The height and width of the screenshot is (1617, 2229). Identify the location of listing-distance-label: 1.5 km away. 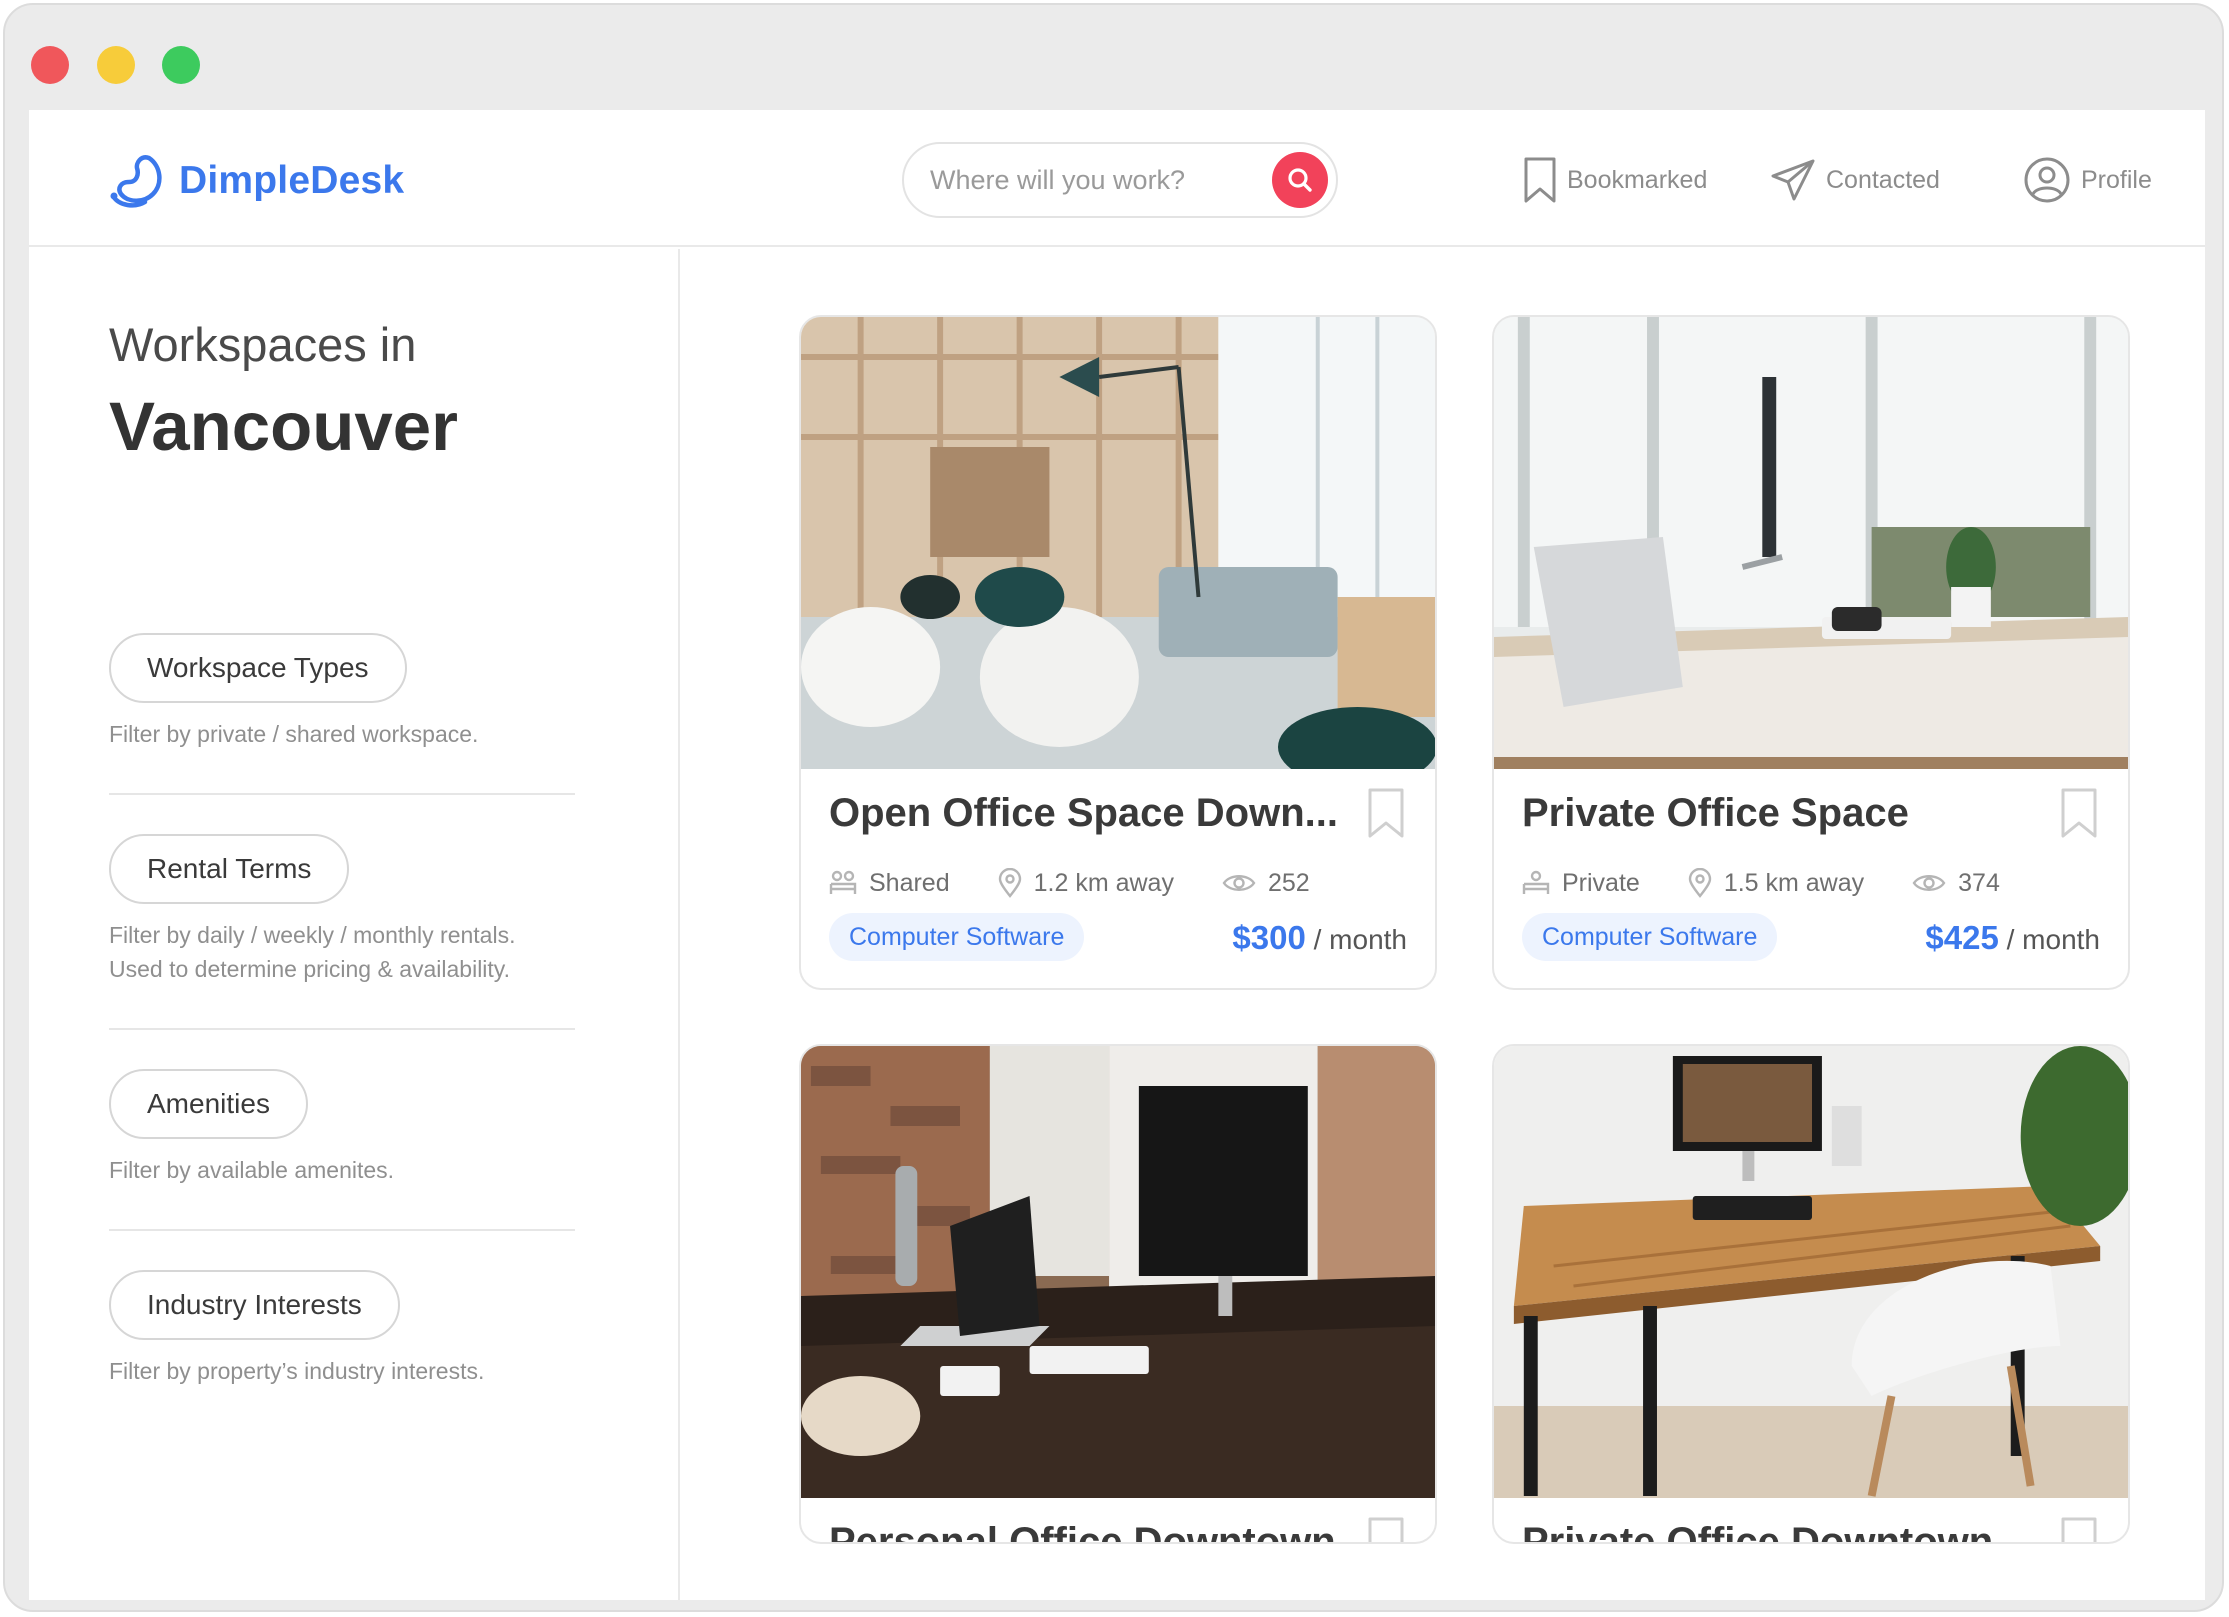
(1794, 882).